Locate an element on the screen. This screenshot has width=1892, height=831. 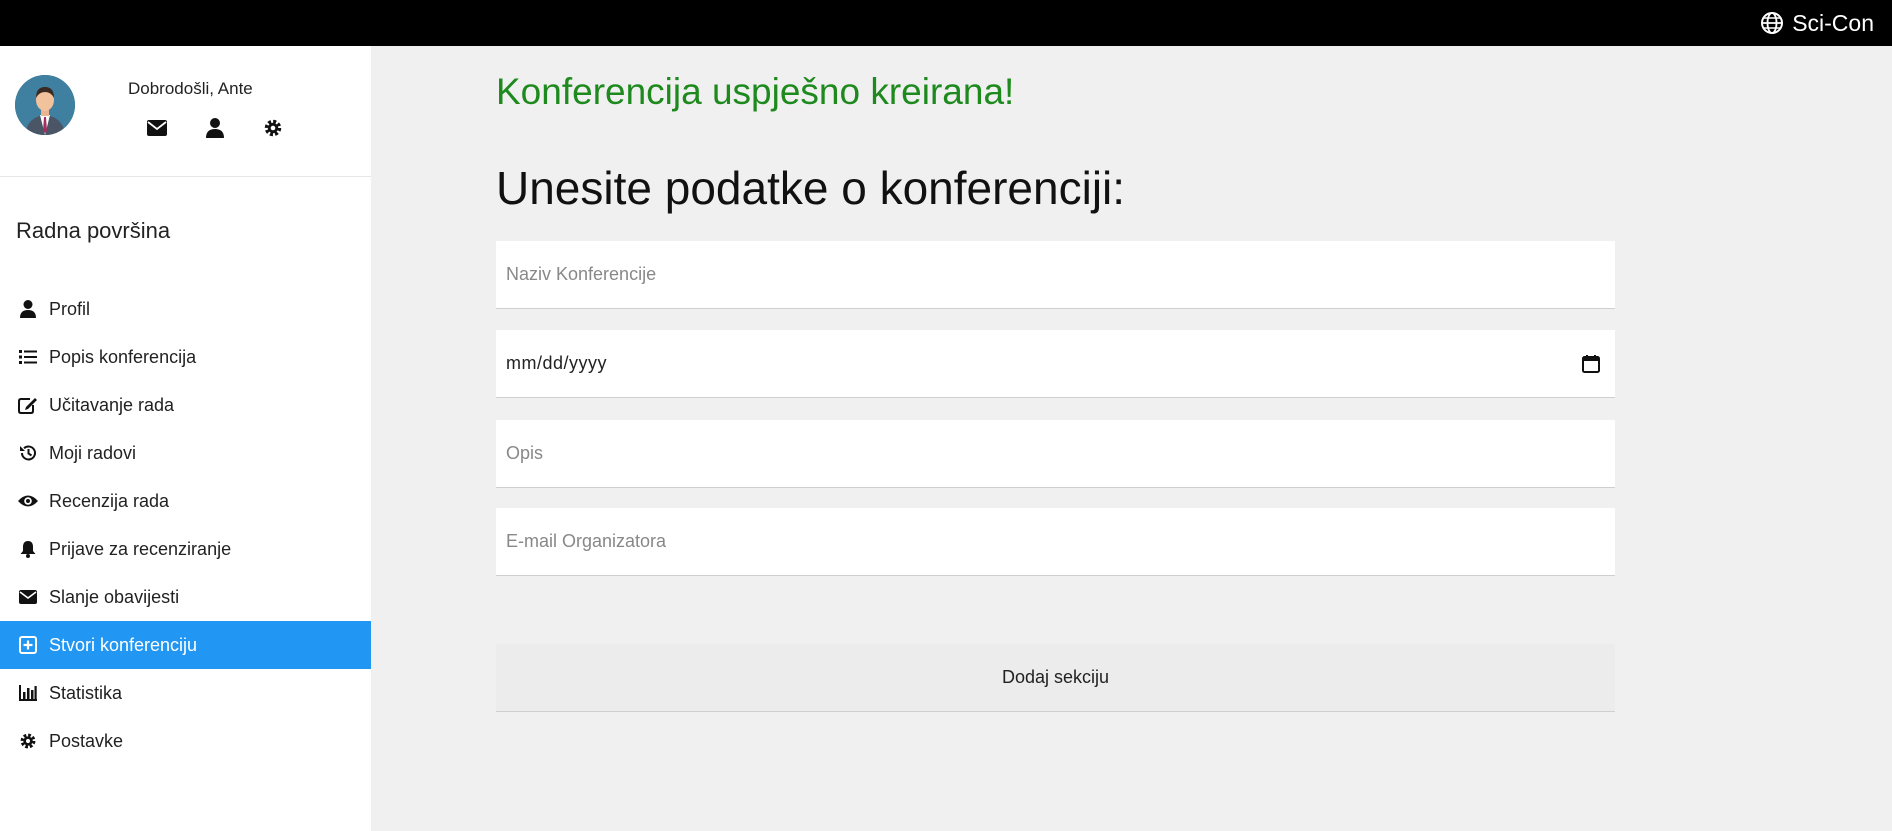
sidebar-item-label: Prijave za recenziranje is located at coordinates (140, 548).